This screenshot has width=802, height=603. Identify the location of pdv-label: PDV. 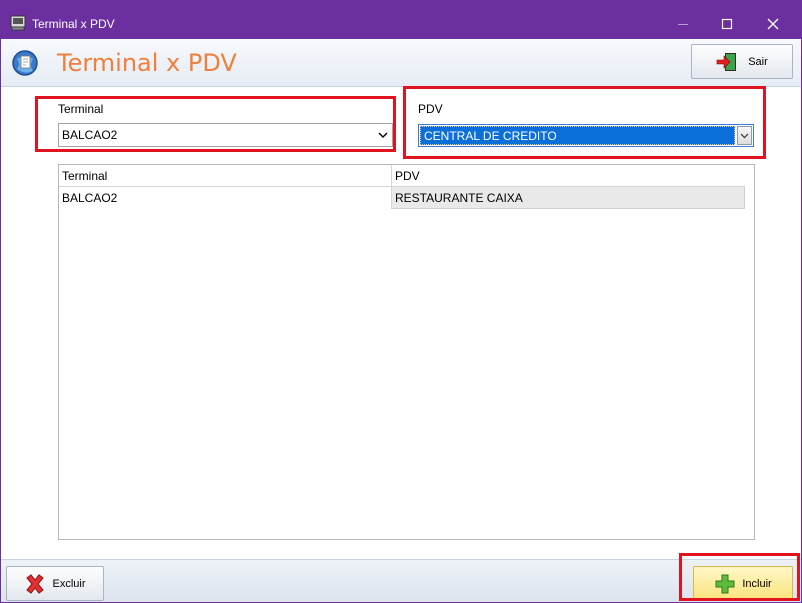
(430, 109).